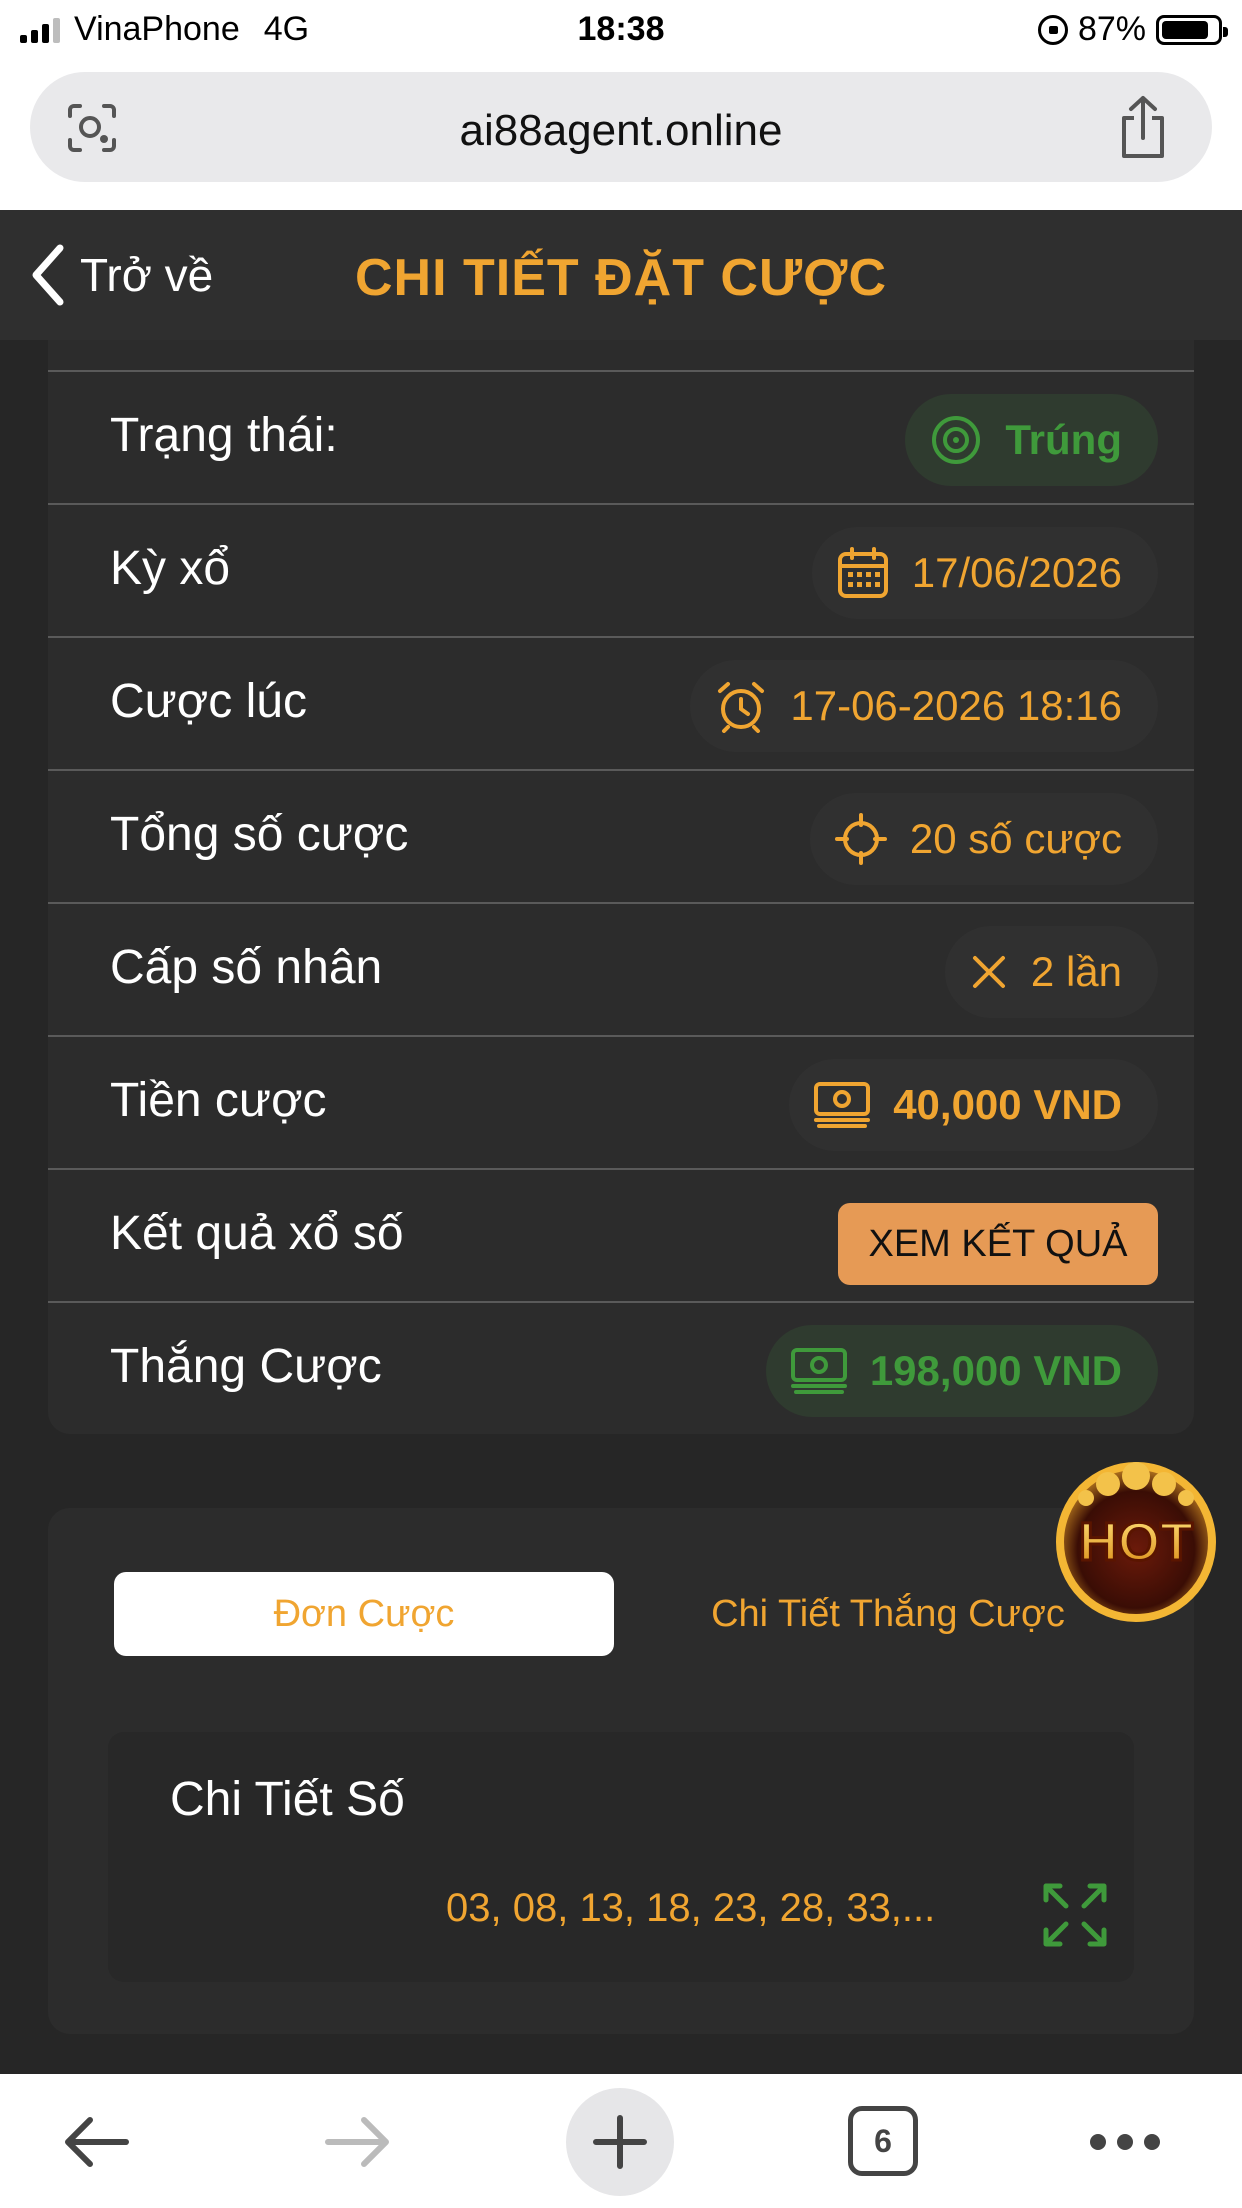 The image size is (1242, 2208). What do you see at coordinates (1111, 29) in the screenshot?
I see `battery-percent: 87%` at bounding box center [1111, 29].